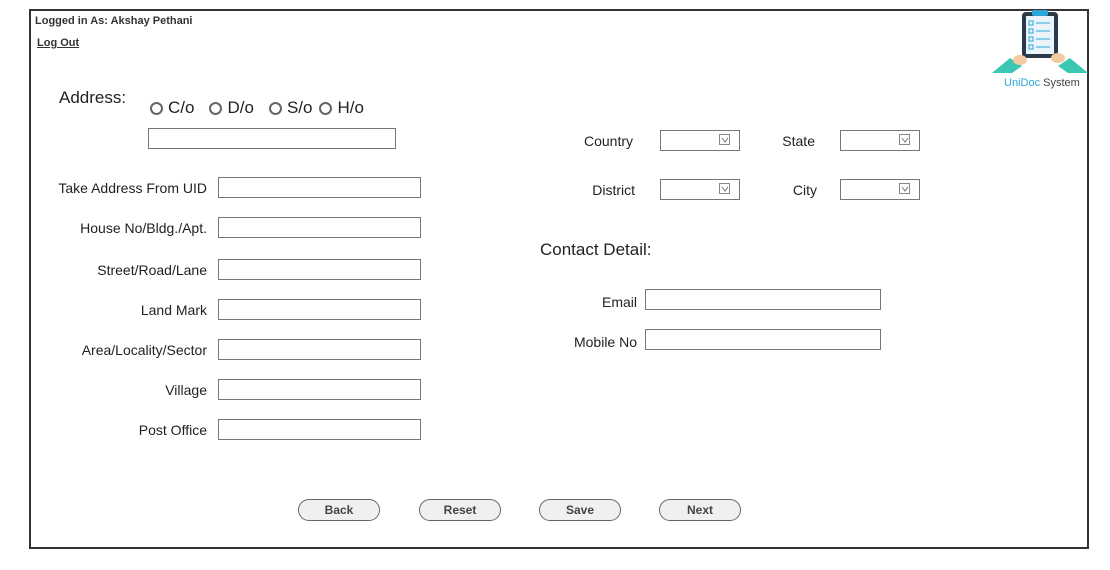  What do you see at coordinates (319, 349) in the screenshot?
I see `area-input` at bounding box center [319, 349].